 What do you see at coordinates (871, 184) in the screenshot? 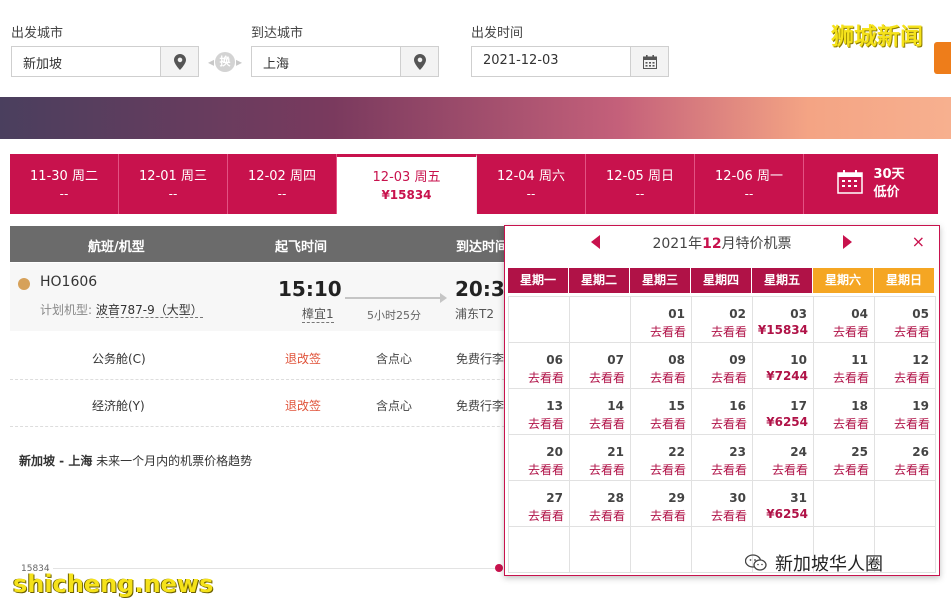
I see `low-price-30days-button: 30天 低价` at bounding box center [871, 184].